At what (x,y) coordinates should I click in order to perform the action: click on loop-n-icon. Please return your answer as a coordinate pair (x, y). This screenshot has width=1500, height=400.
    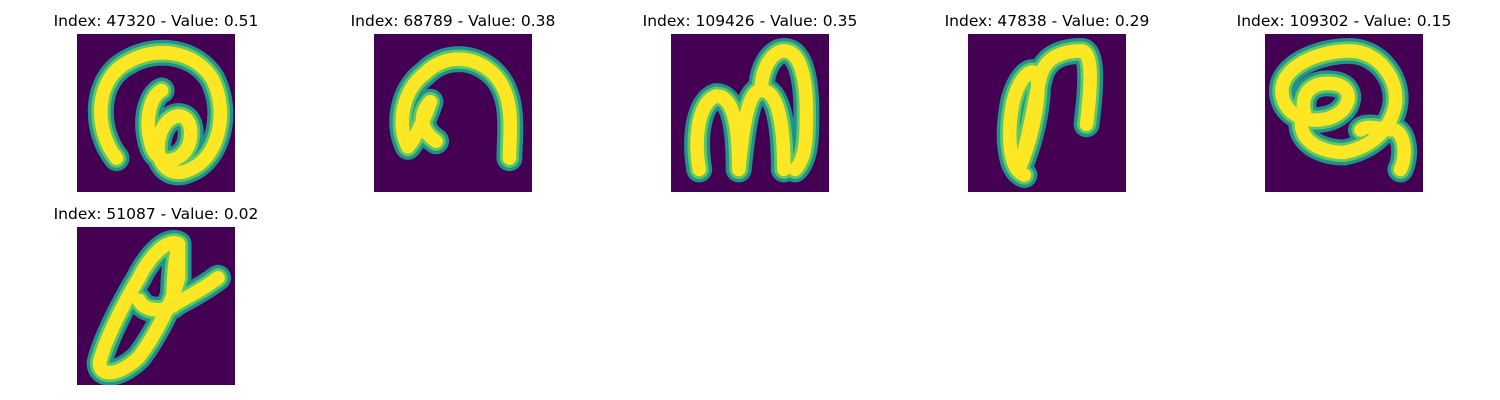
    Looking at the image, I should click on (1047, 113).